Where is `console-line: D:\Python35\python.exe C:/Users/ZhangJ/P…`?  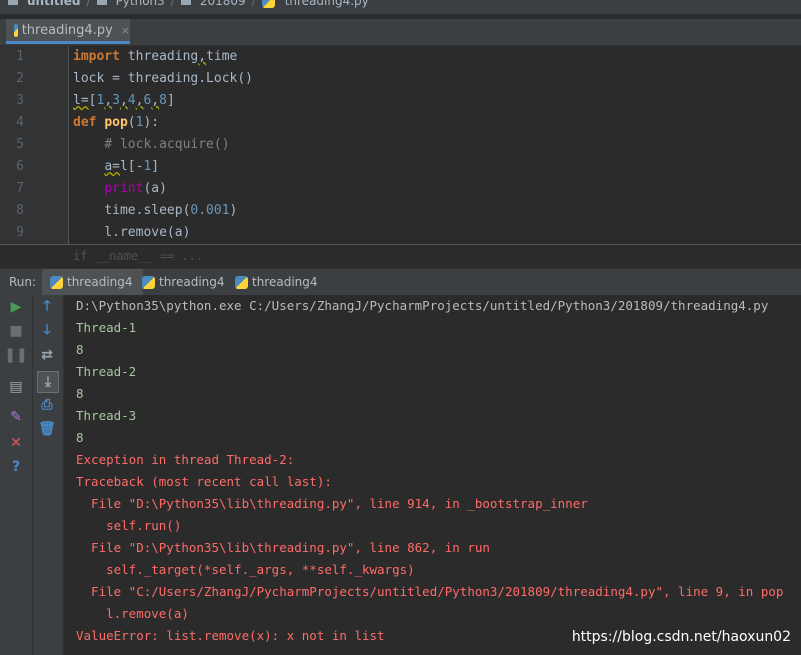 console-line: D:\Python35\python.exe C:/Users/ZhangJ/P… is located at coordinates (422, 305).